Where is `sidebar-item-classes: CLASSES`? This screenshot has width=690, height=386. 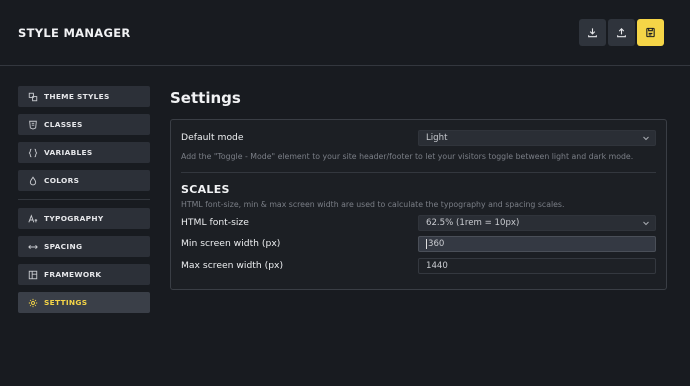
sidebar-item-classes: CLASSES is located at coordinates (84, 124).